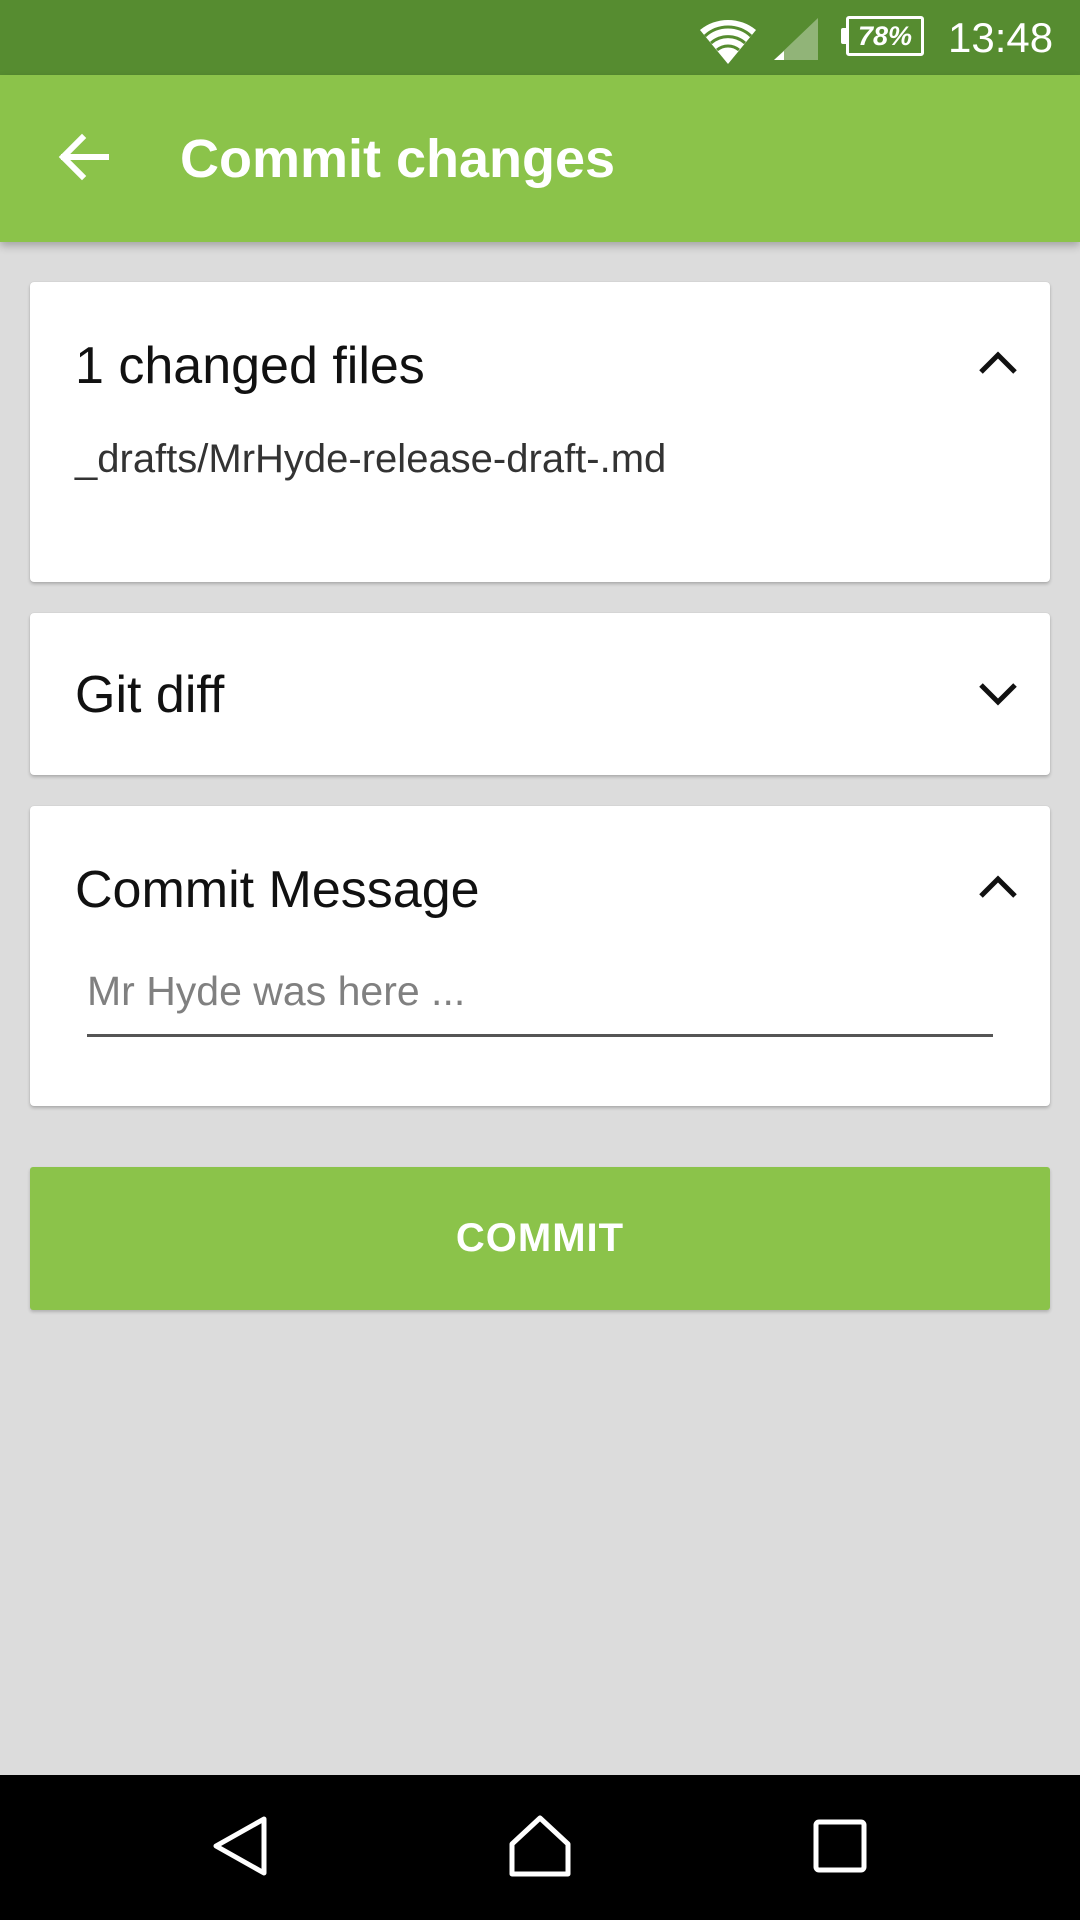 The image size is (1080, 1920). What do you see at coordinates (885, 35) in the screenshot?
I see `battery-level: 78%` at bounding box center [885, 35].